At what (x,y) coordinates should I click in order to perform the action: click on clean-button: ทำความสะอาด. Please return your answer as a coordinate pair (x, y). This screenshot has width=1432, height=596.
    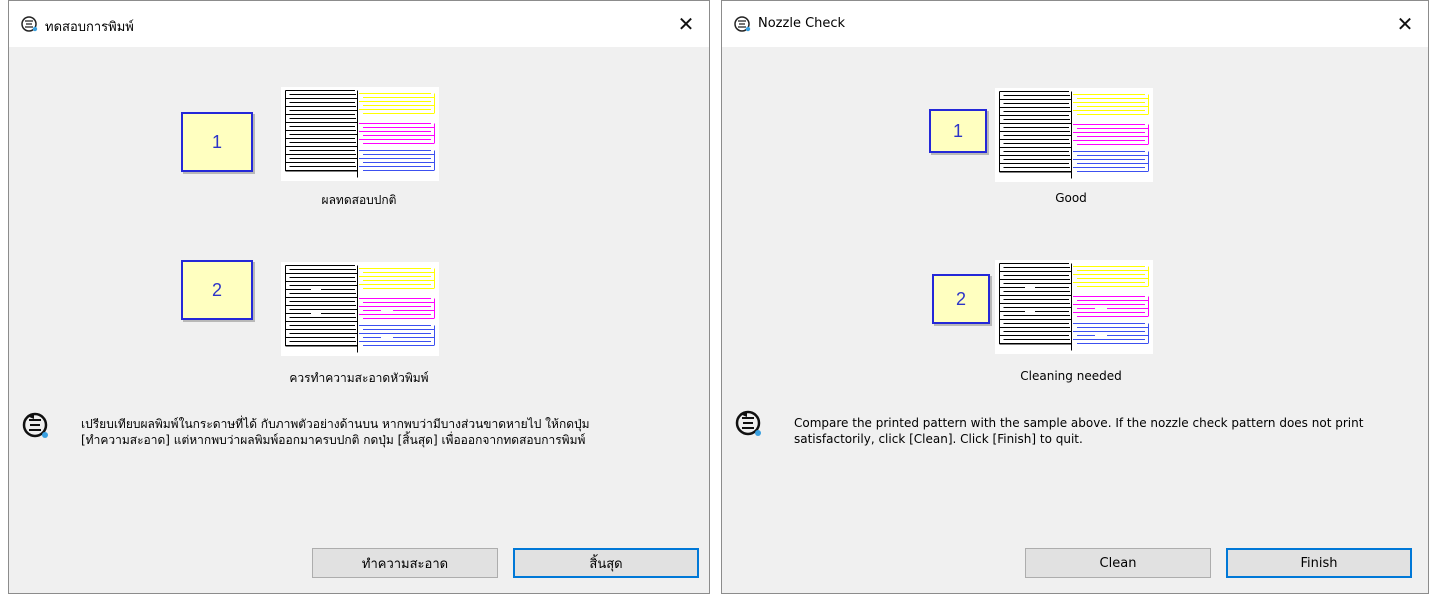
    Looking at the image, I should click on (405, 563).